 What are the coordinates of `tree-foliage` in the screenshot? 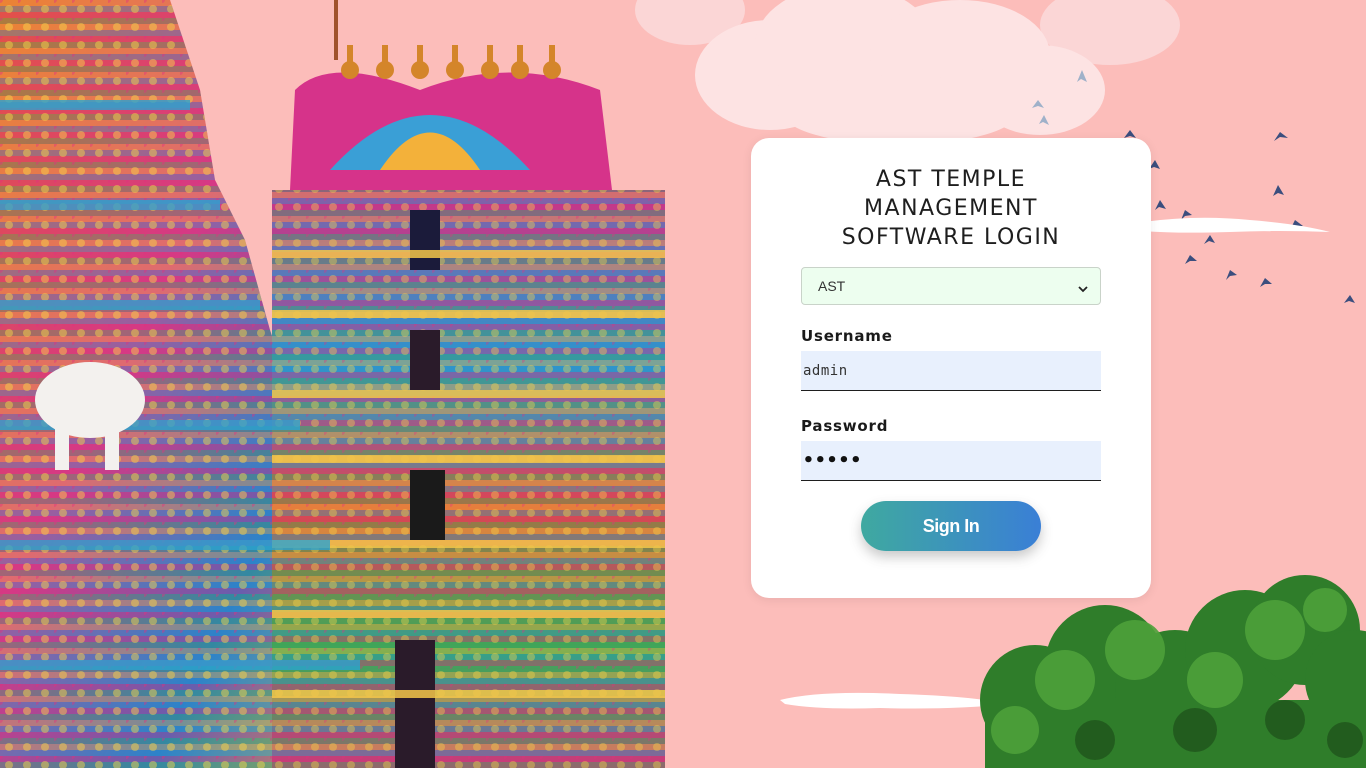 It's located at (1170, 669).